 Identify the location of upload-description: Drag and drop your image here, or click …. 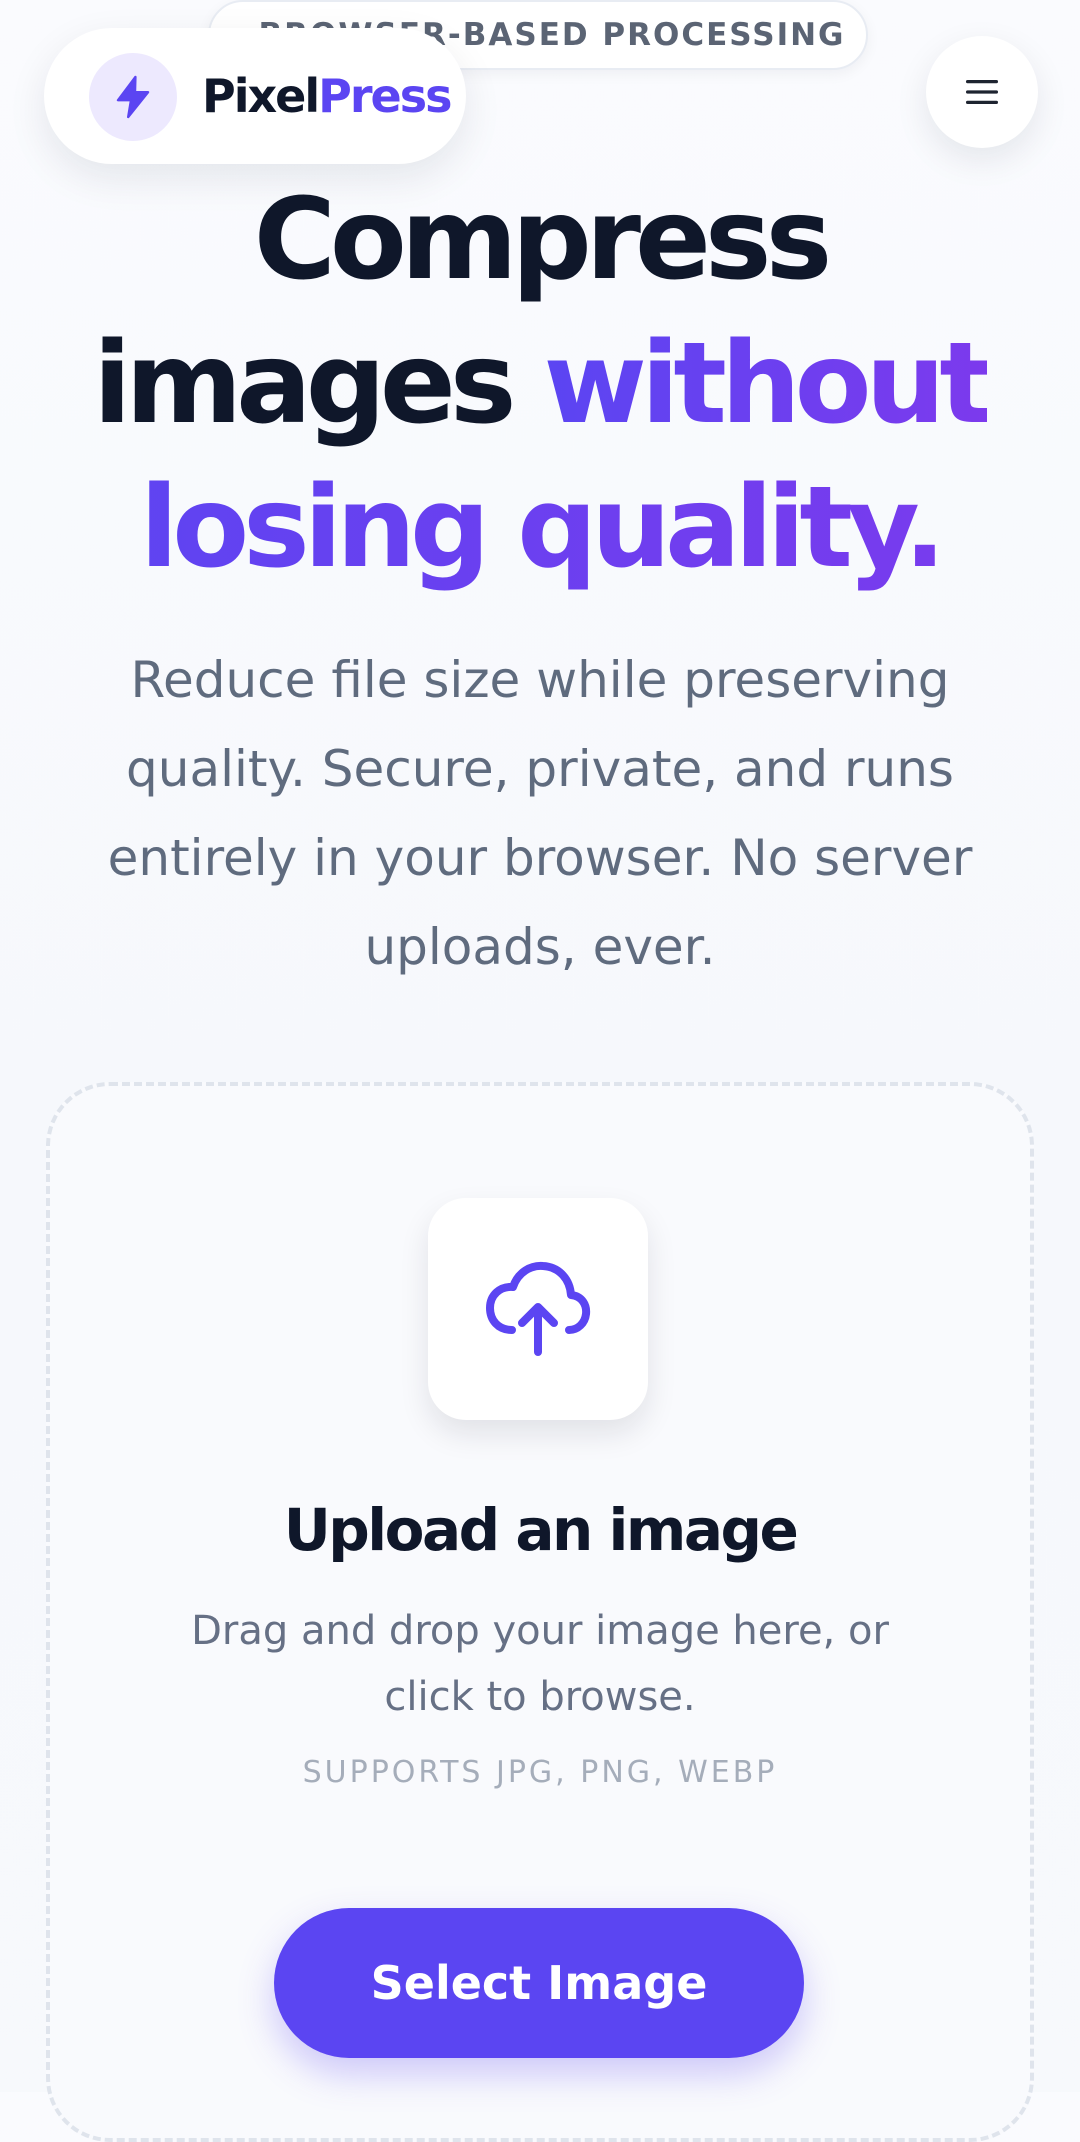
(540, 1664).